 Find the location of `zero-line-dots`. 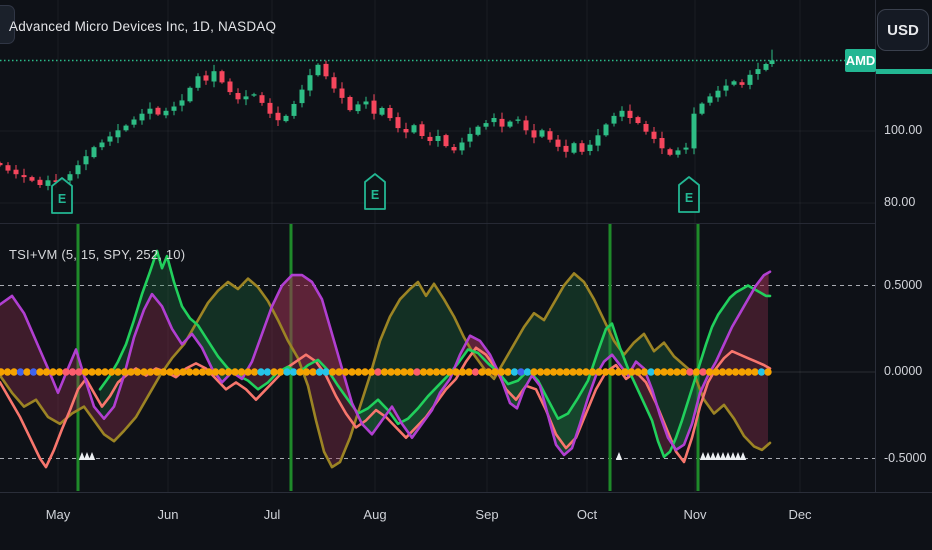

zero-line-dots is located at coordinates (386, 372).